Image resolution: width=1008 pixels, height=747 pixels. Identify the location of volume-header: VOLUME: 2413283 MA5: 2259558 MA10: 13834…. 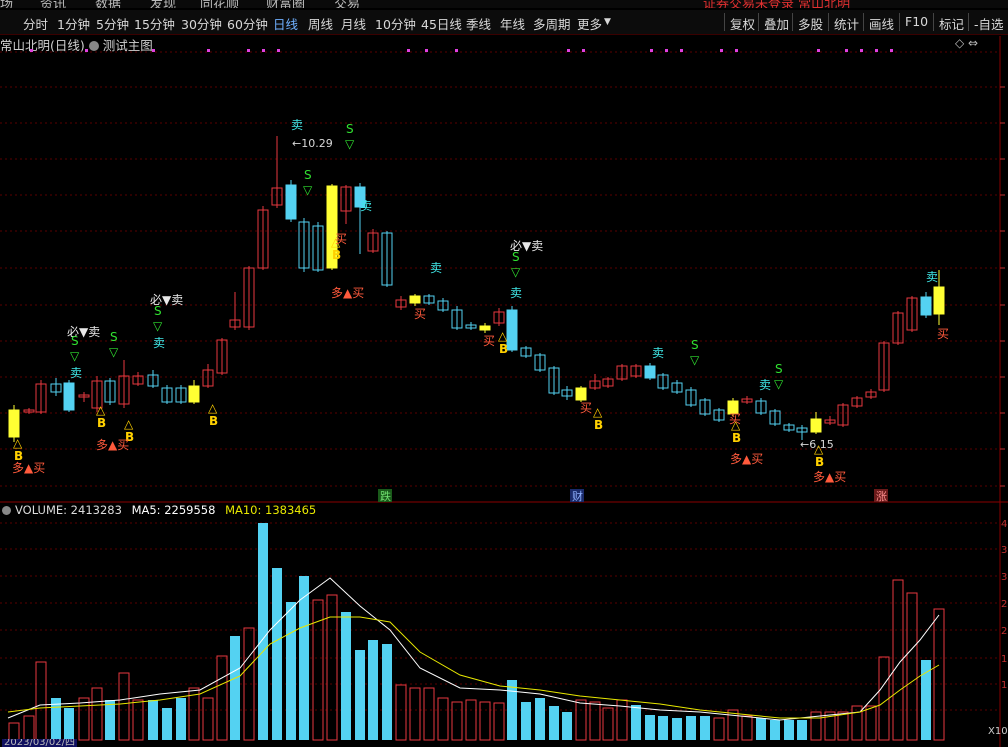
(158, 510).